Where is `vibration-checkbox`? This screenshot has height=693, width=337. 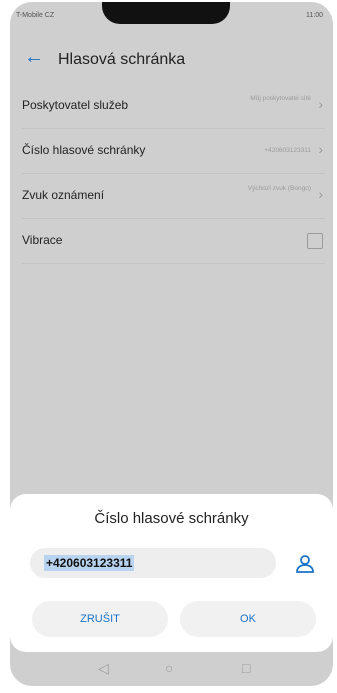
vibration-checkbox is located at coordinates (315, 241).